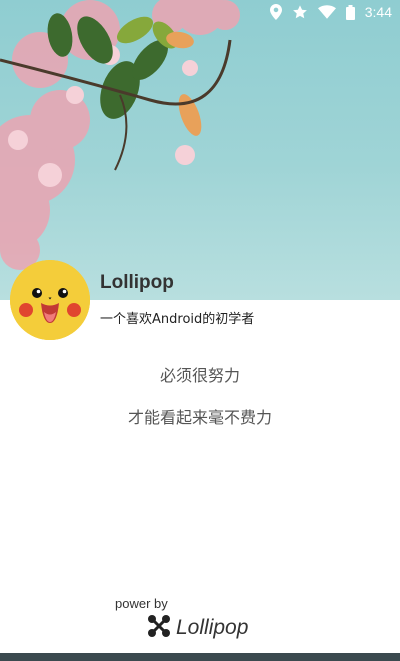 The height and width of the screenshot is (661, 400). Describe the element at coordinates (275, 12) in the screenshot. I see `location-icon` at that location.